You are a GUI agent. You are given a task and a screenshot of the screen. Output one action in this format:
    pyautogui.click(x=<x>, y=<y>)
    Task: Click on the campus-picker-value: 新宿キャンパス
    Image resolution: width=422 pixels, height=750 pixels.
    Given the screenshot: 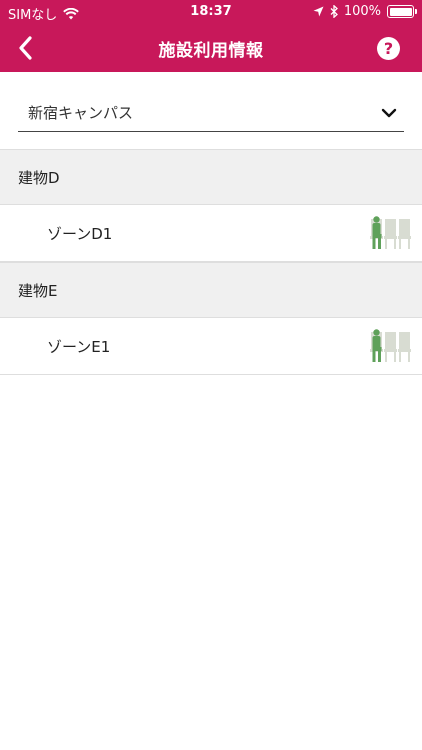 What is the action you would take?
    pyautogui.click(x=81, y=113)
    